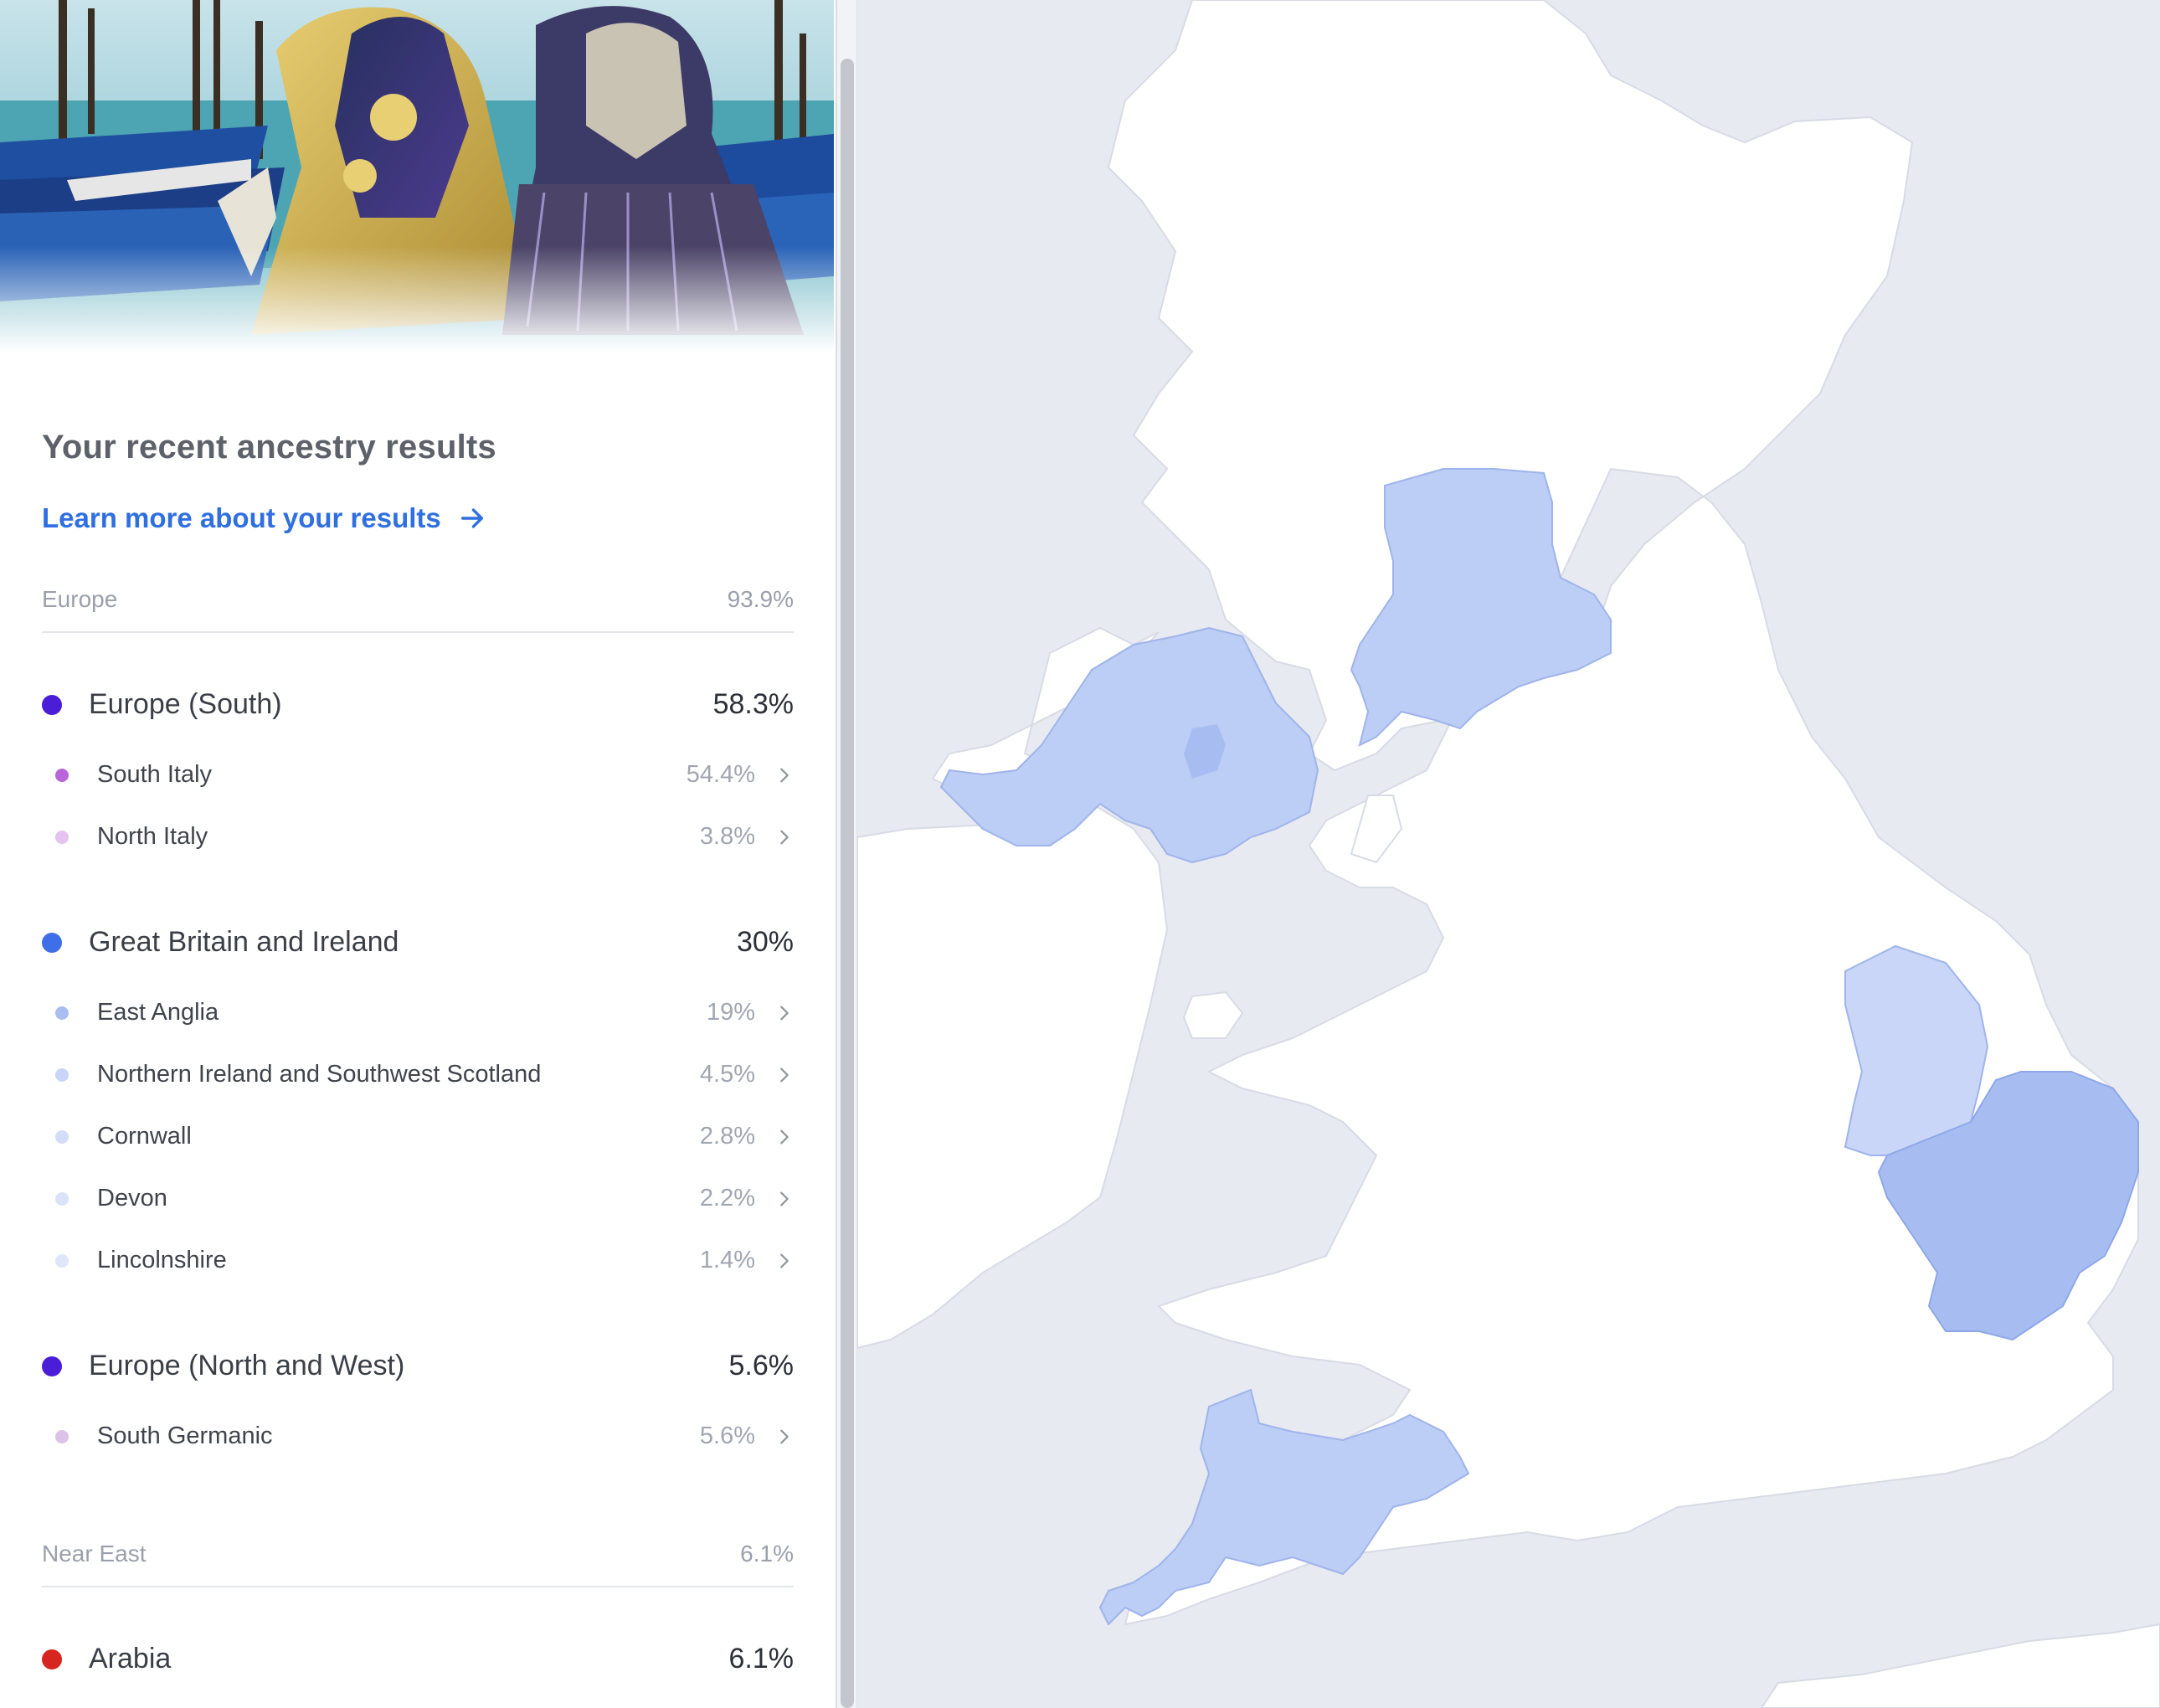  Describe the element at coordinates (418, 1198) in the screenshot. I see `region-row-devon: Devon 2.2%` at that location.